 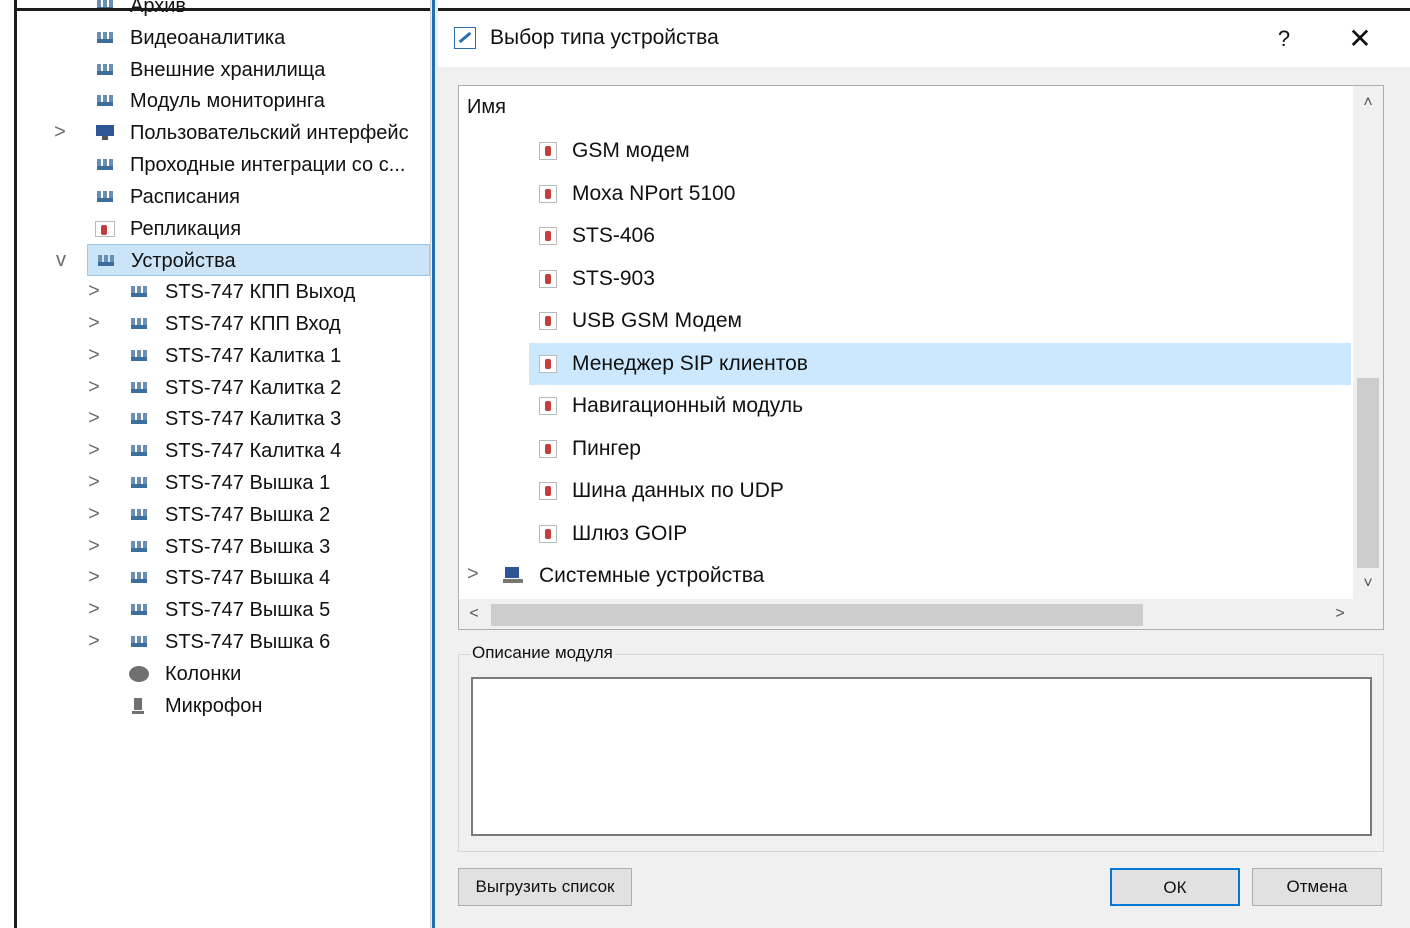 I want to click on tree-item: Видеоаналитика, so click(x=223, y=38).